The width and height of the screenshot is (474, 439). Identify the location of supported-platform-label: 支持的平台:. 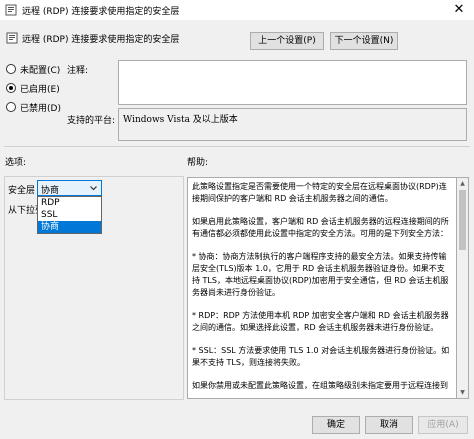
(91, 121).